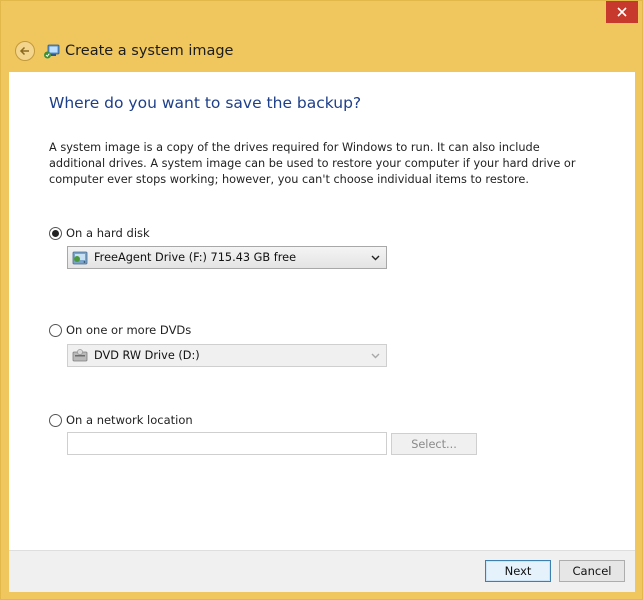  What do you see at coordinates (592, 571) in the screenshot?
I see `cancel-button: Cancel` at bounding box center [592, 571].